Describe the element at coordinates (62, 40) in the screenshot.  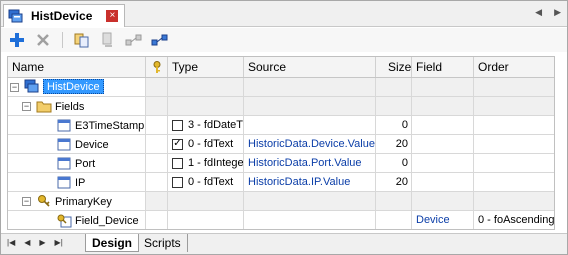
I see `toolbar-separator` at that location.